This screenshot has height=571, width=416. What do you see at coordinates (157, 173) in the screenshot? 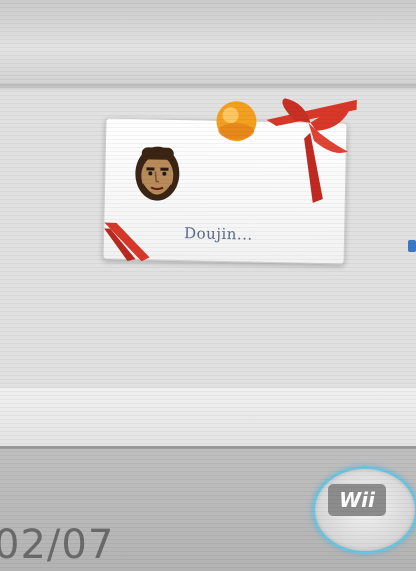
I see `mii-avatar-icon` at bounding box center [157, 173].